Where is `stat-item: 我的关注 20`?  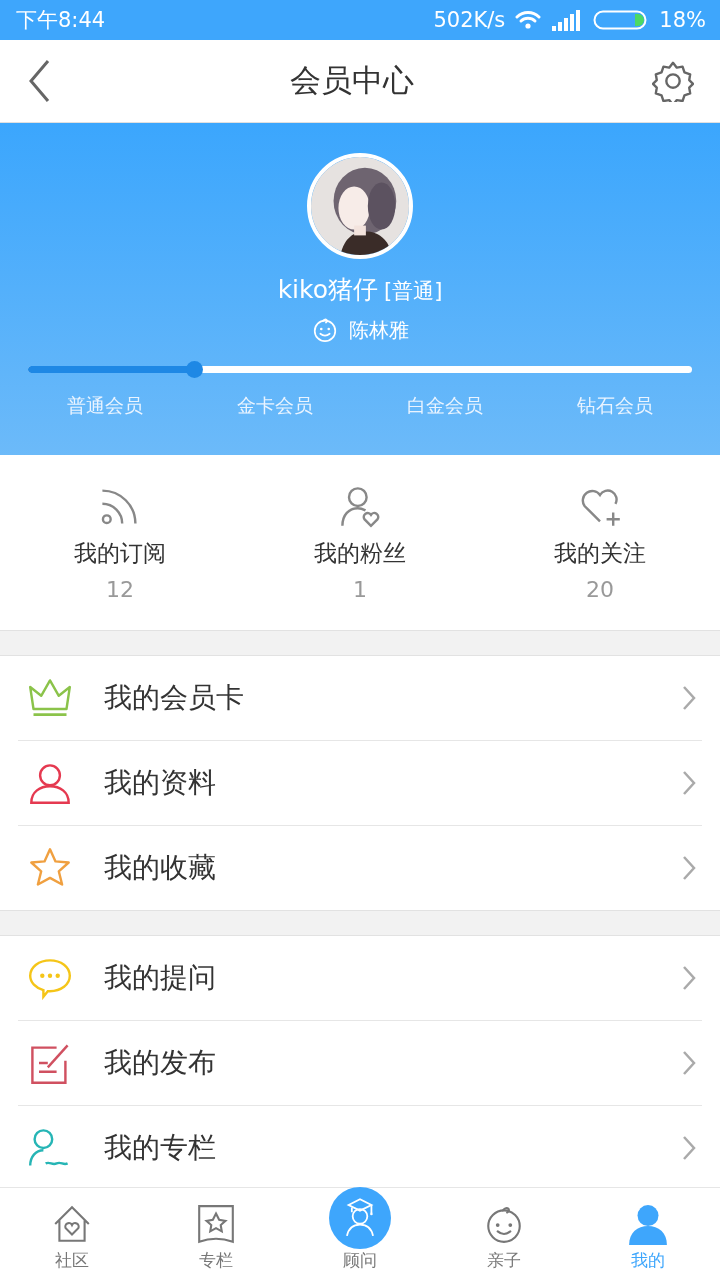
stat-item: 我的关注 20 is located at coordinates (600, 542).